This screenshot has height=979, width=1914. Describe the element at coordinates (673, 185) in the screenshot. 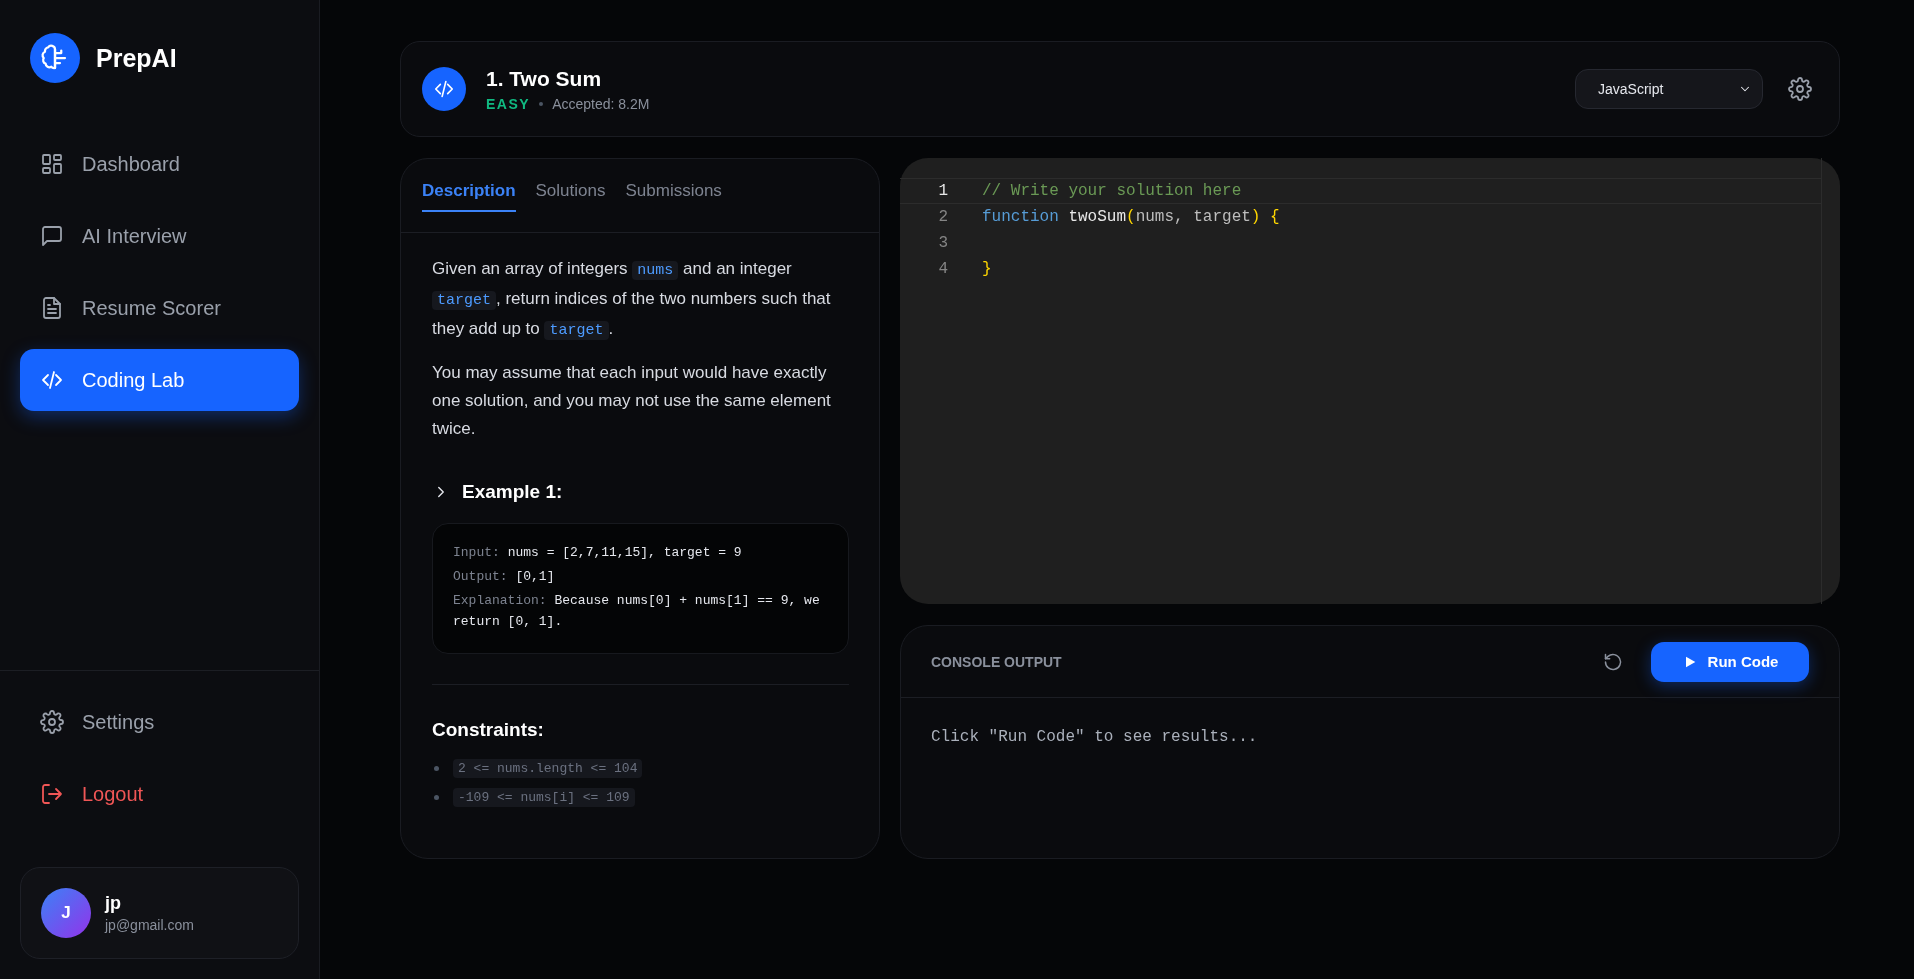

I see `tab: Submissions` at that location.